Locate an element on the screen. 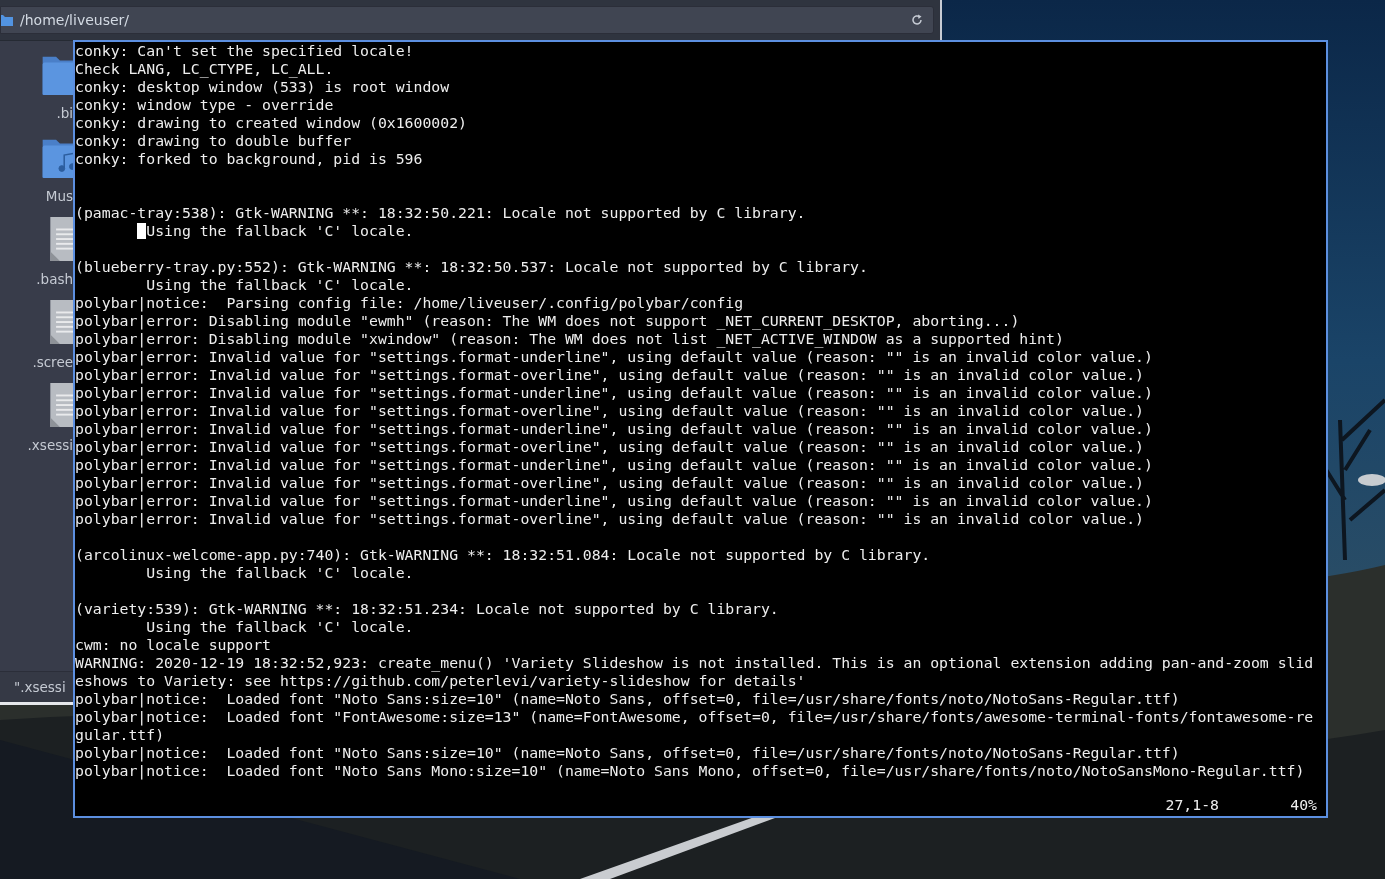 The width and height of the screenshot is (1385, 879). scroll-percent: 40% is located at coordinates (1303, 805).